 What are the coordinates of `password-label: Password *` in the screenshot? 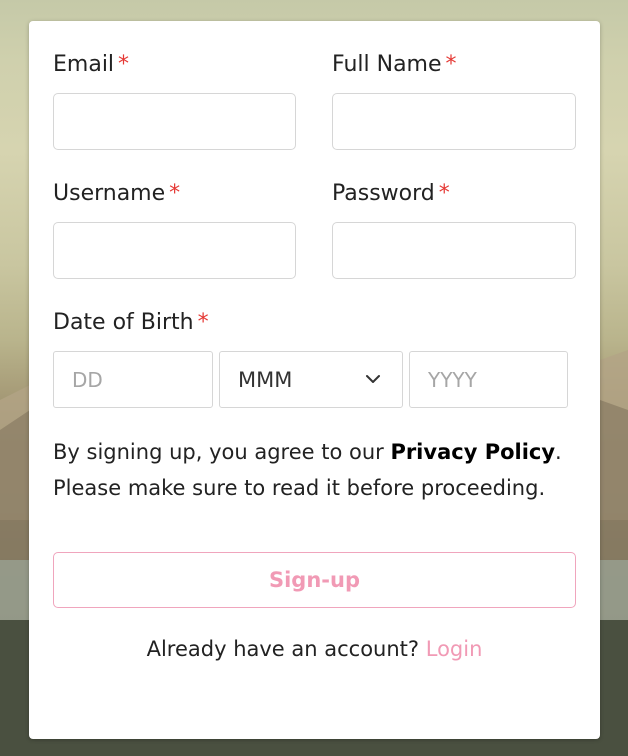 It's located at (391, 194).